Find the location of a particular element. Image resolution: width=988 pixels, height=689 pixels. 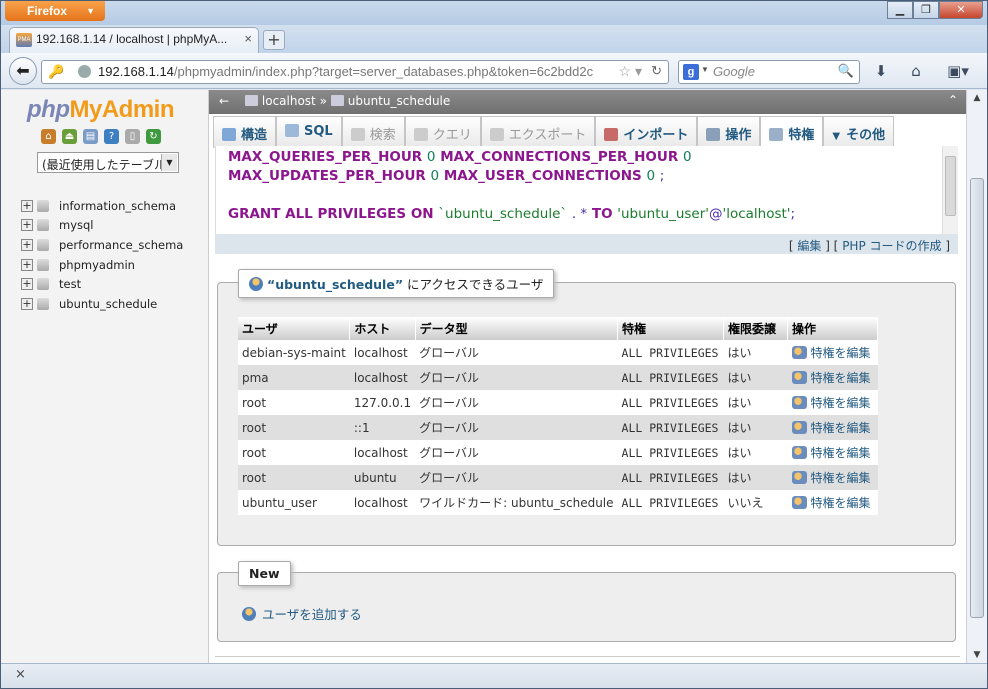

documentation-icon: ▯ is located at coordinates (132, 136).